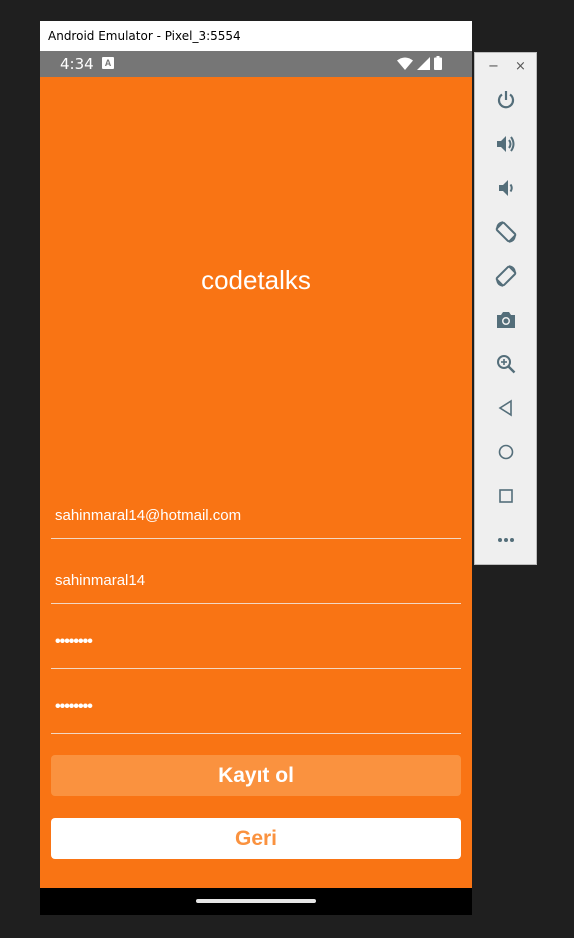 The image size is (574, 938). Describe the element at coordinates (256, 775) in the screenshot. I see `register-button: Kayıt ol` at that location.